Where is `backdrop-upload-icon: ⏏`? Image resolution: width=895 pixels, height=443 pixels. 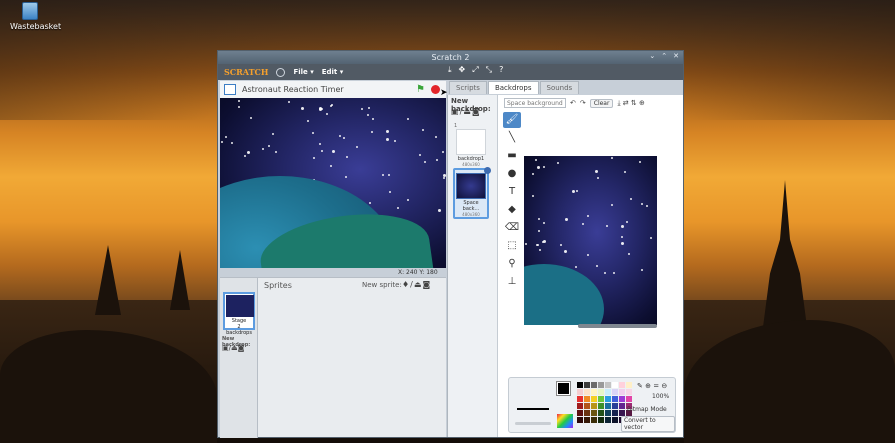
backdrop-upload-icon: ⏏ is located at coordinates (467, 111).